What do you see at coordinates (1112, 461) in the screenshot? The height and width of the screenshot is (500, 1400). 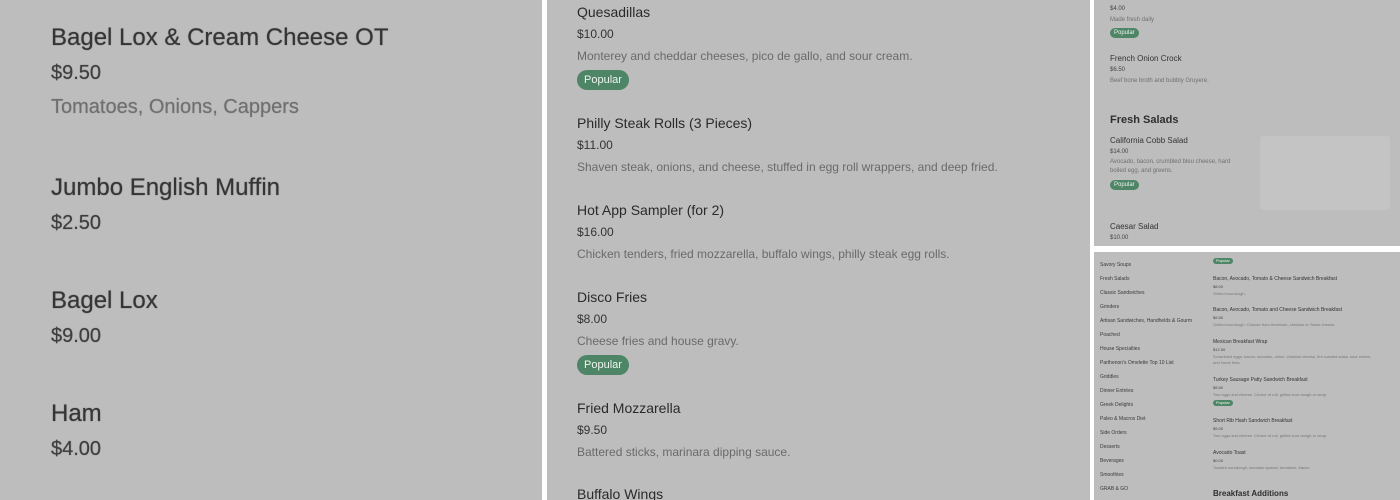 I see `category-link: Beverages` at bounding box center [1112, 461].